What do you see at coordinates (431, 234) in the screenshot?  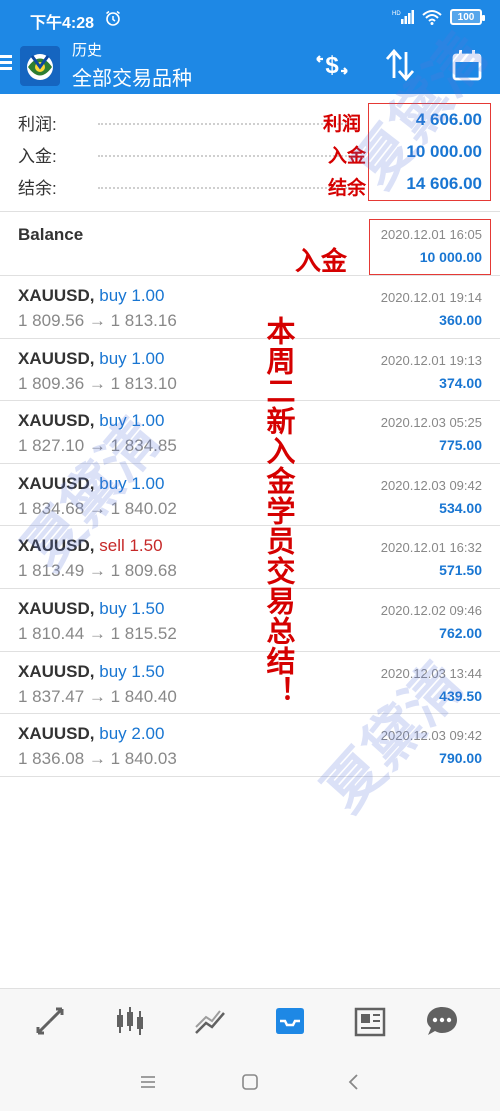 I see `row-date: 2020.12.01 16:05` at bounding box center [431, 234].